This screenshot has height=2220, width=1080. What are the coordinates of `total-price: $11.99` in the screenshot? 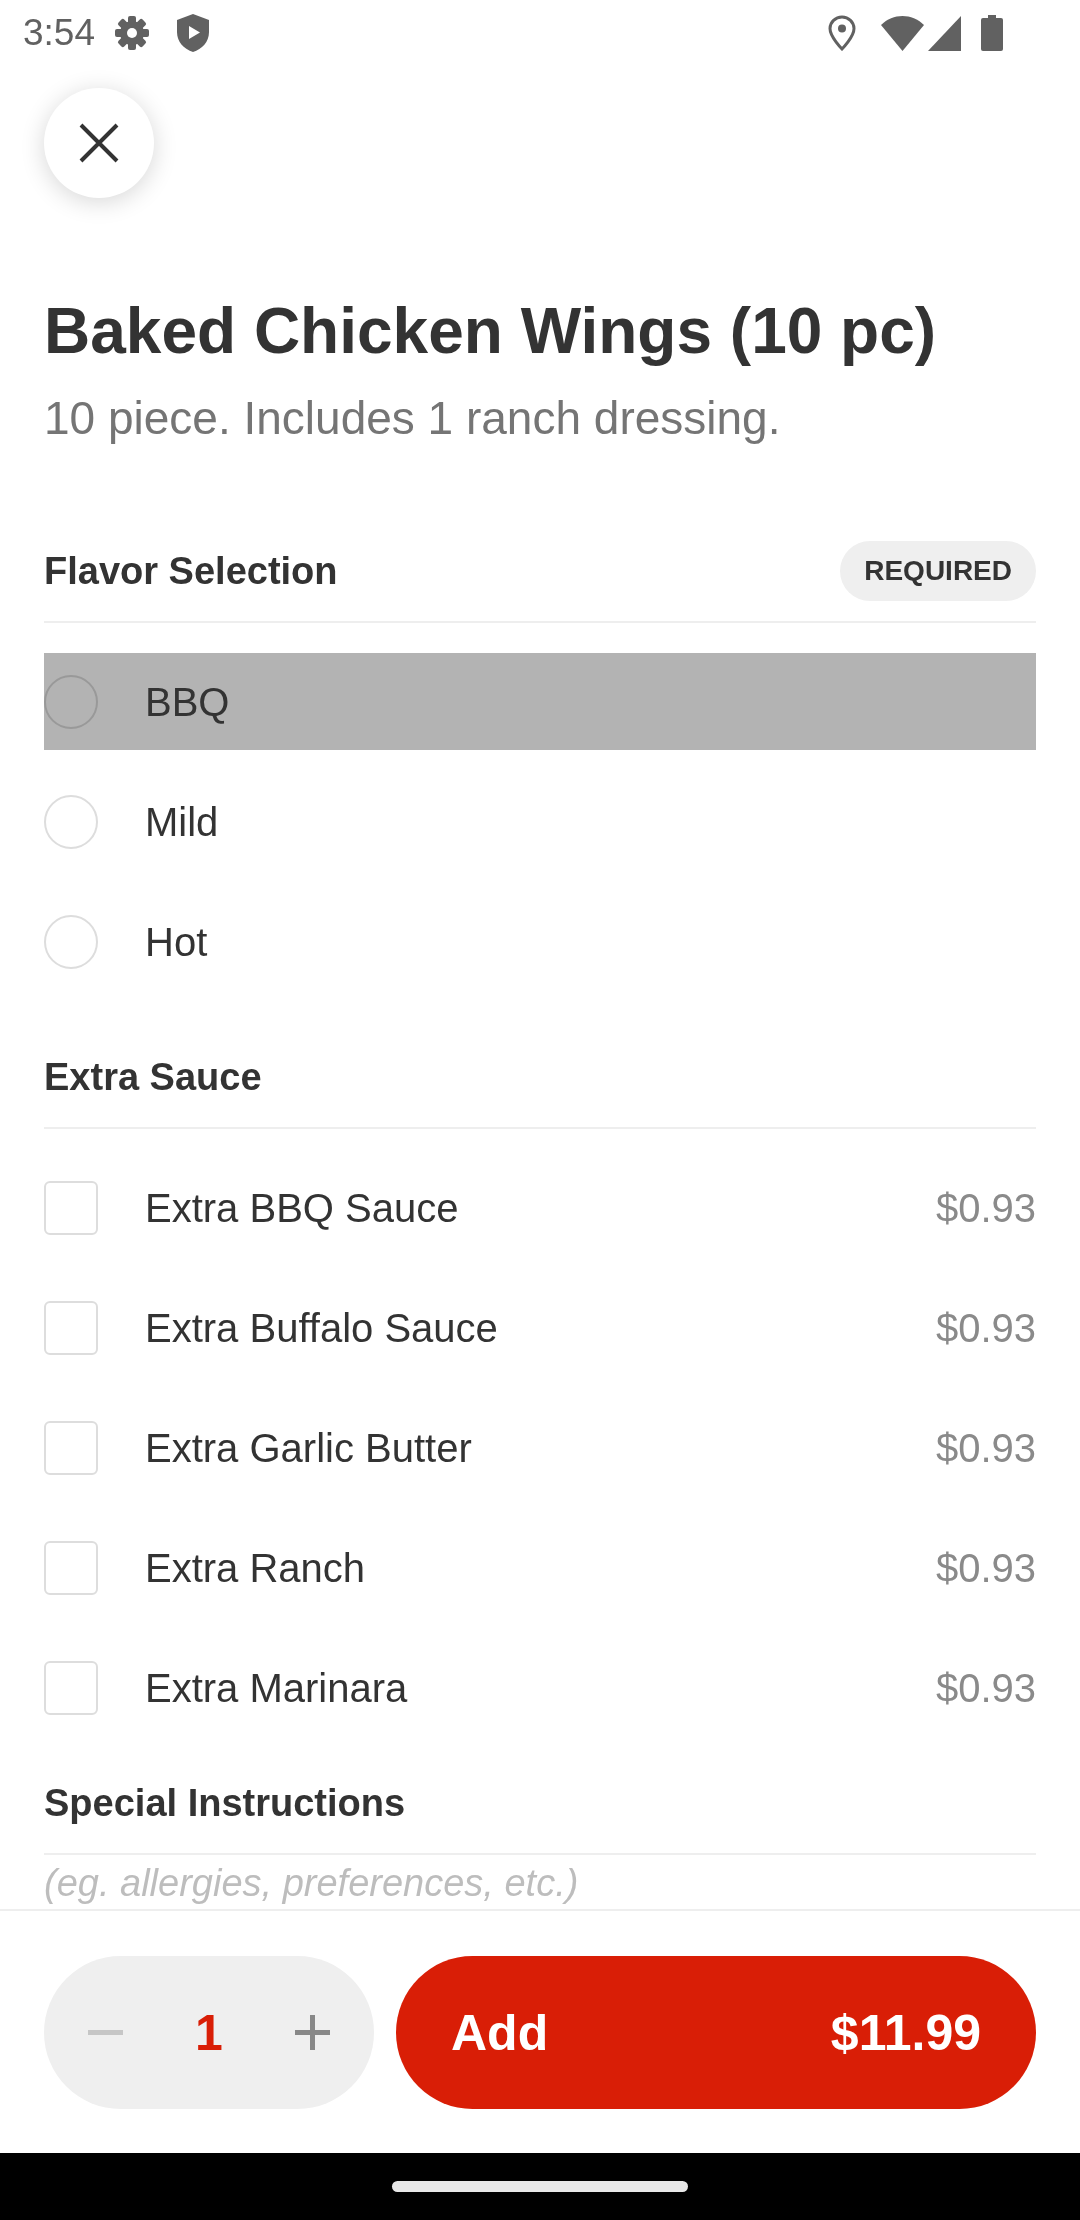 It's located at (905, 2033).